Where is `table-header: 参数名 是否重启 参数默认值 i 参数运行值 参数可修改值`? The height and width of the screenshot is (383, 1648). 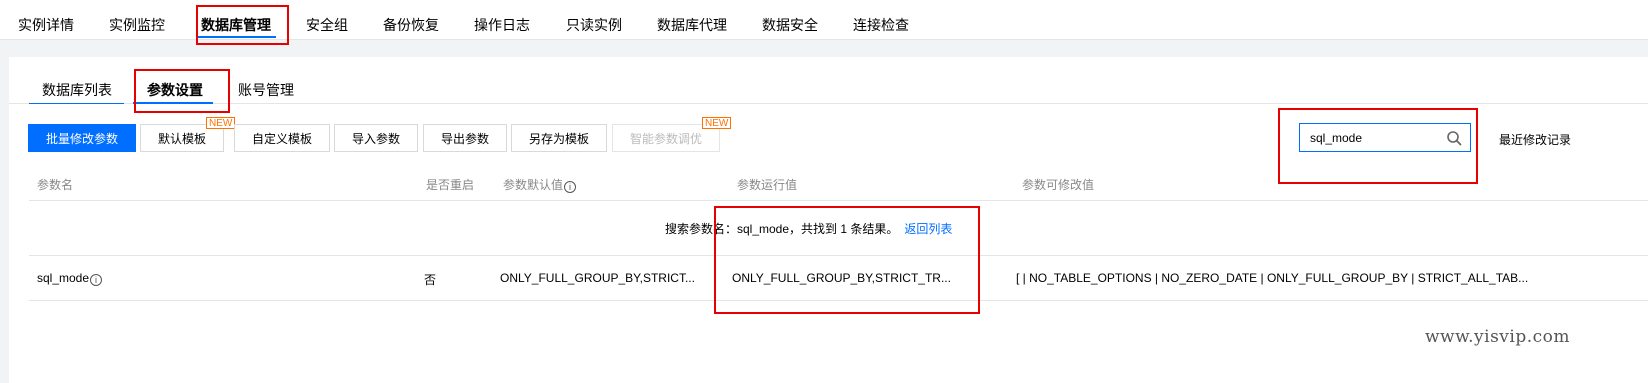
table-header: 参数名 是否重启 参数默认值 i 参数运行值 参数可修改值 is located at coordinates (838, 185).